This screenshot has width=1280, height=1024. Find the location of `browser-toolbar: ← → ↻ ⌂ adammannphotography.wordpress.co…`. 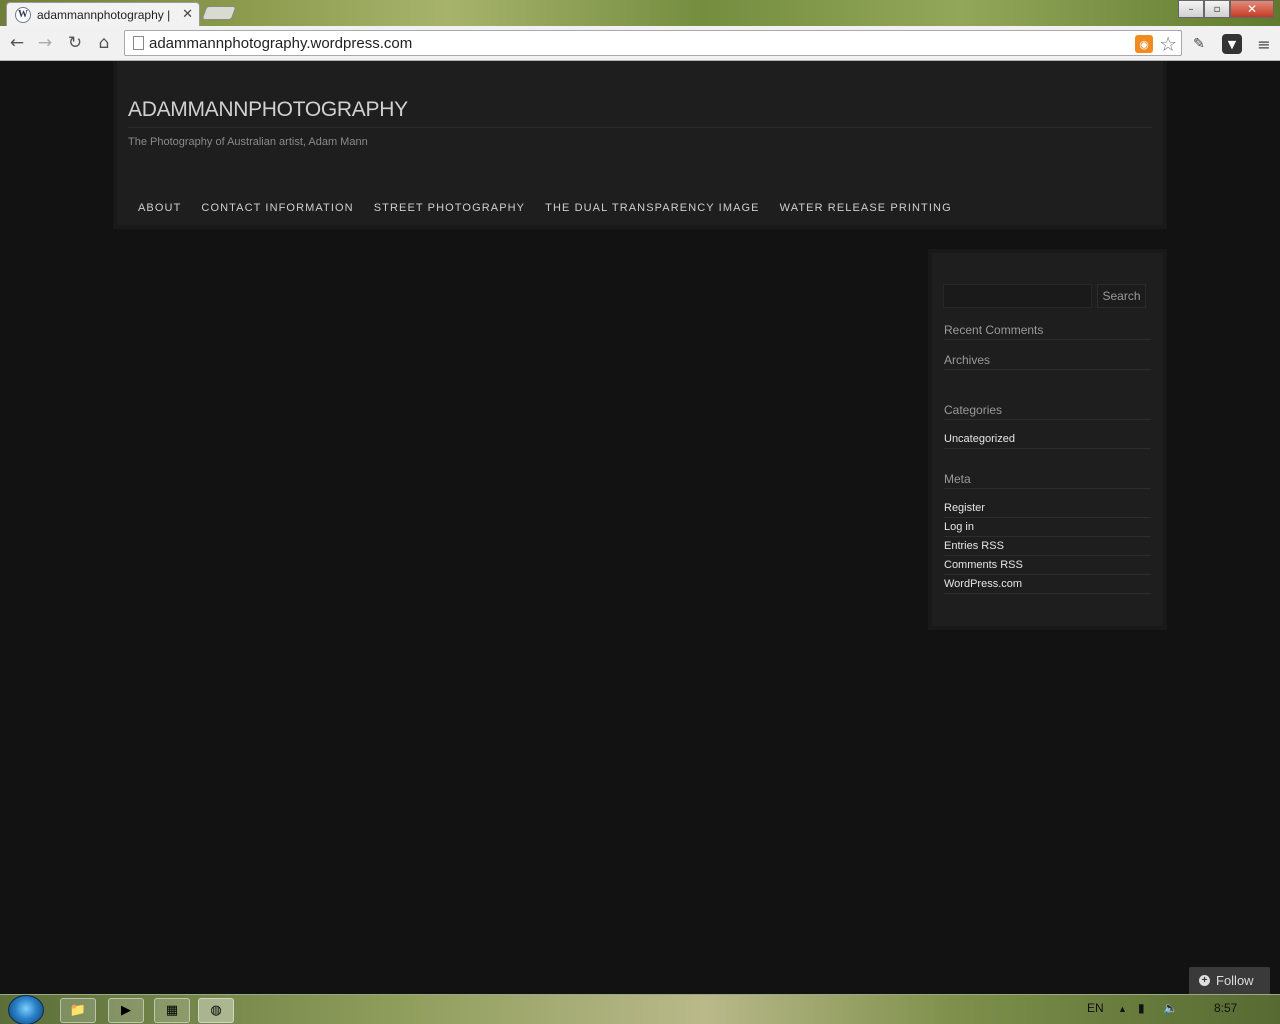

browser-toolbar: ← → ↻ ⌂ adammannphotography.wordpress.co… is located at coordinates (640, 43).